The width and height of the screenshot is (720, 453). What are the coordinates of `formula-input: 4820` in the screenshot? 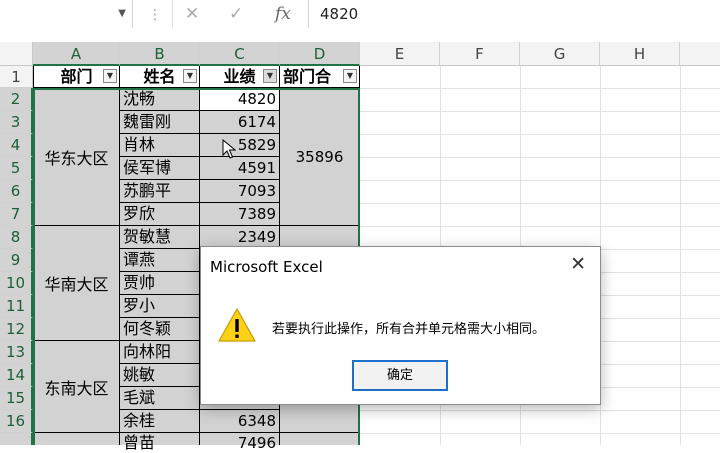 It's located at (339, 14).